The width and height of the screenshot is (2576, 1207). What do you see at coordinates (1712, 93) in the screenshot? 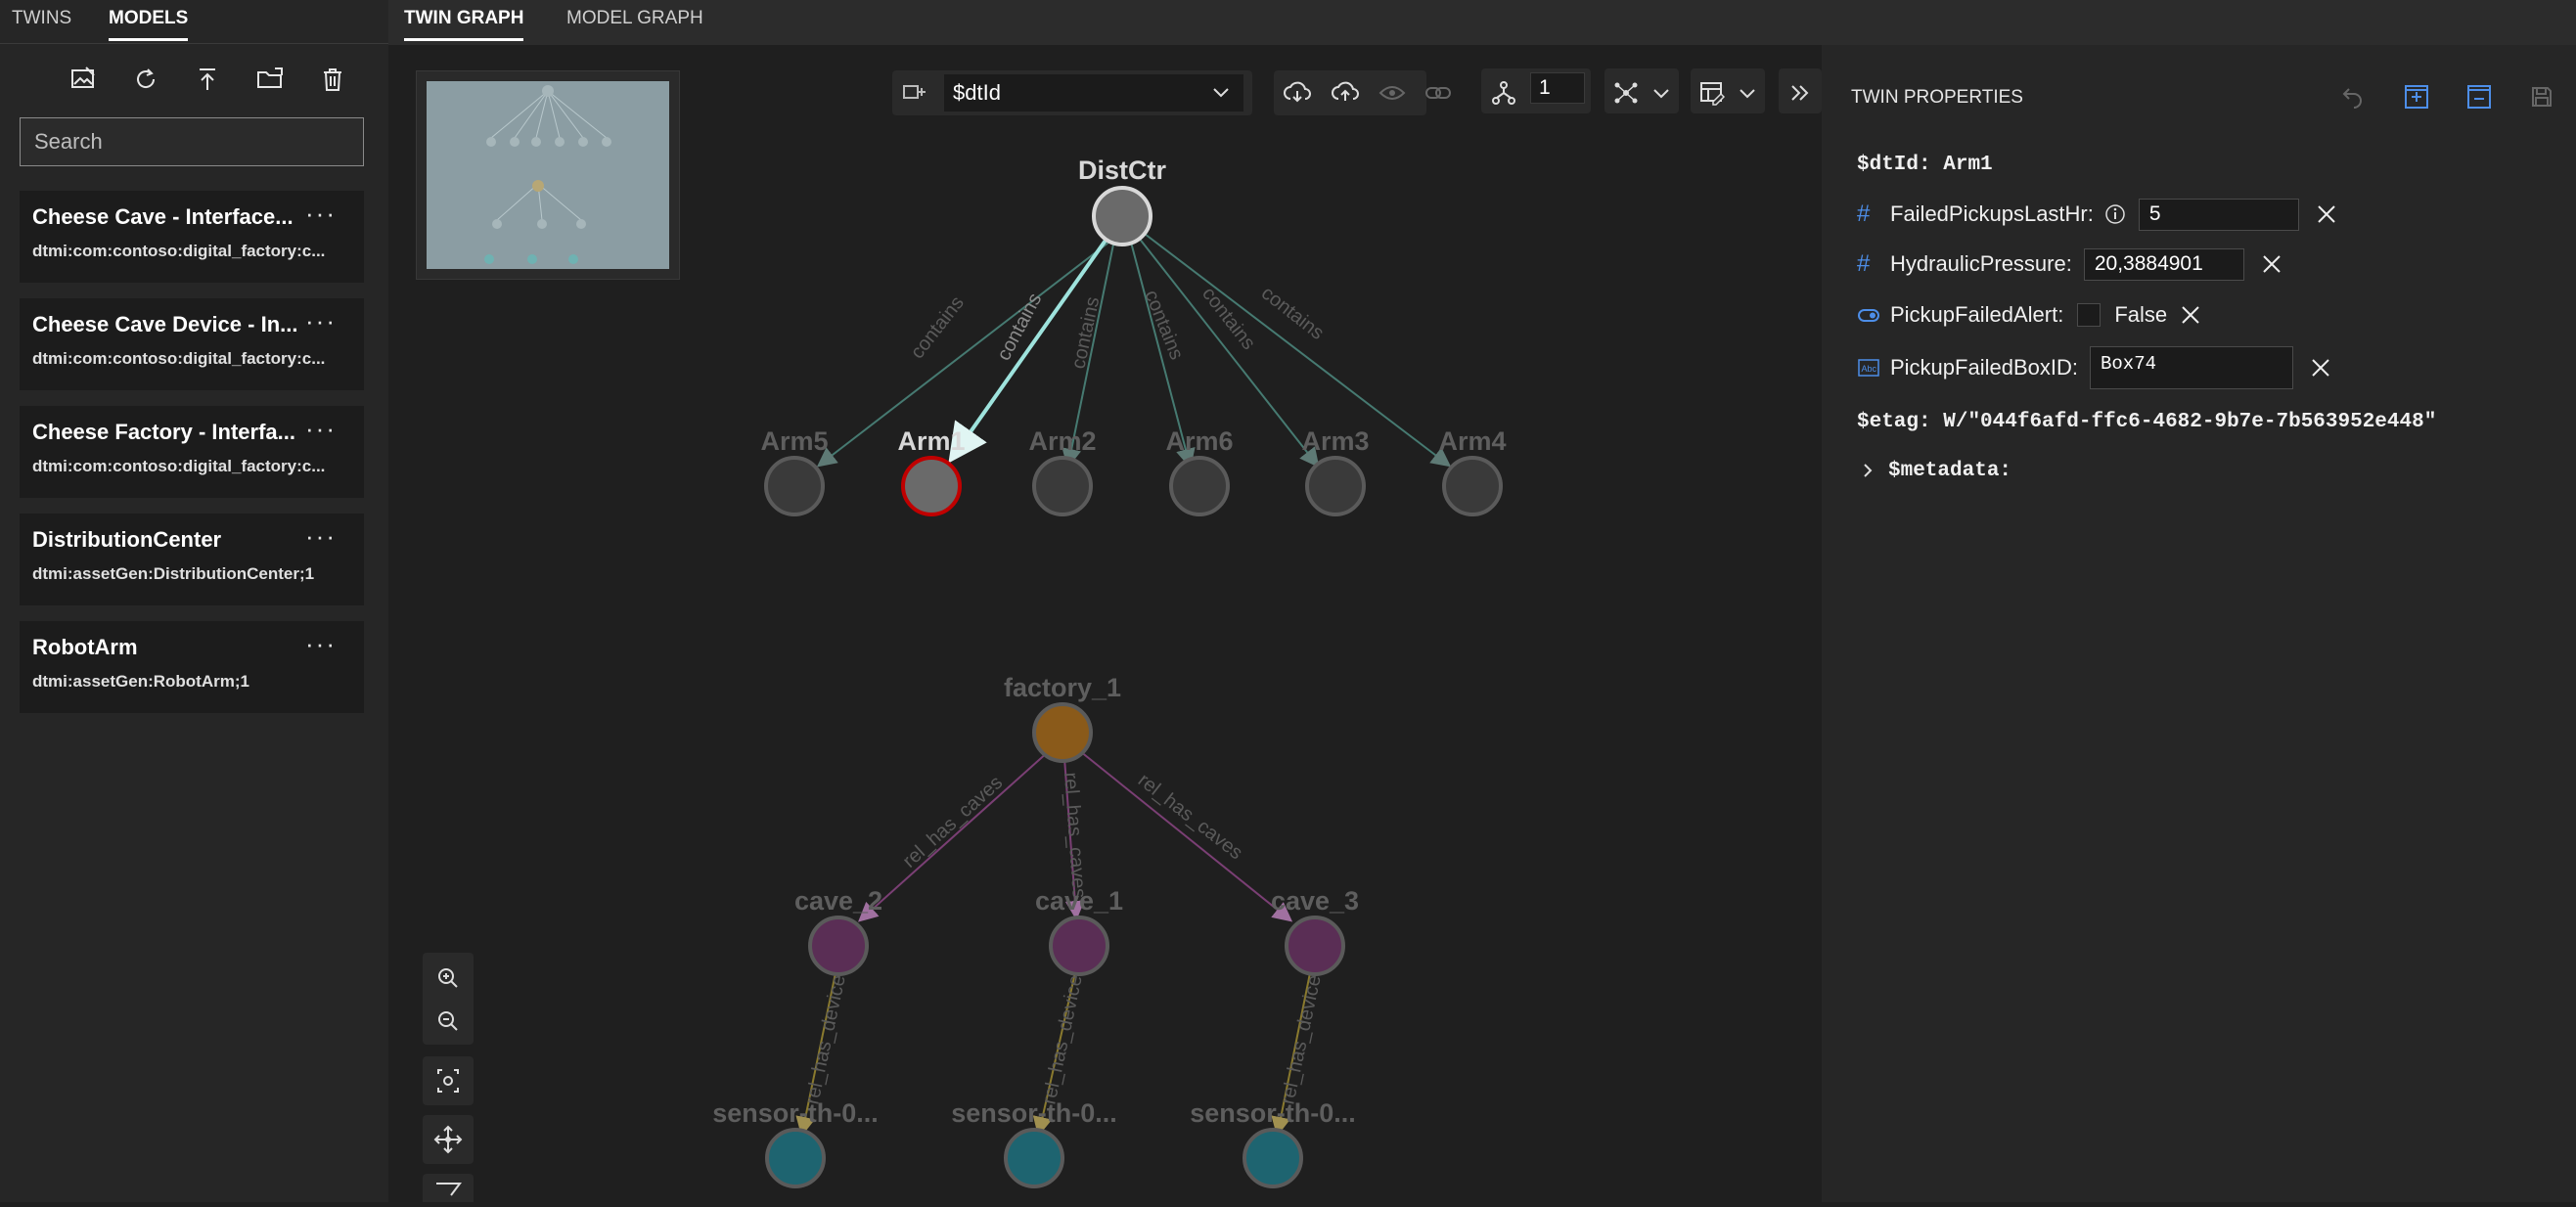
I see `table-edit-icon` at bounding box center [1712, 93].